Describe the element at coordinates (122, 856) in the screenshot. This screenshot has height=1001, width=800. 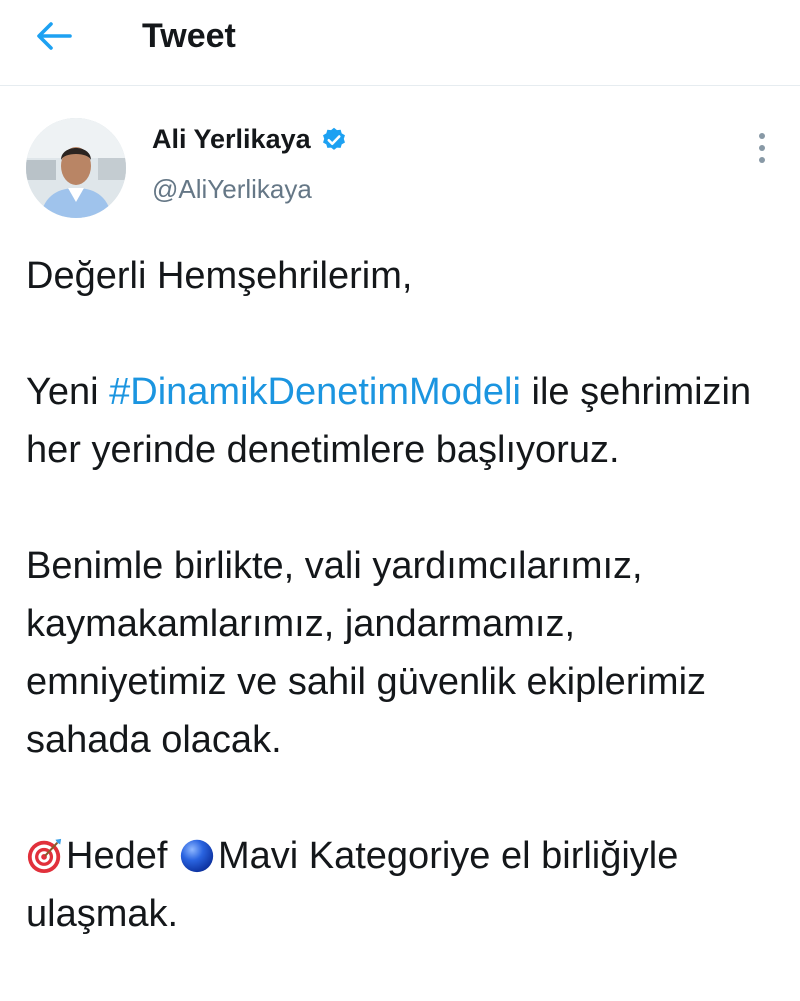
I see `text-segment: Hedef` at that location.